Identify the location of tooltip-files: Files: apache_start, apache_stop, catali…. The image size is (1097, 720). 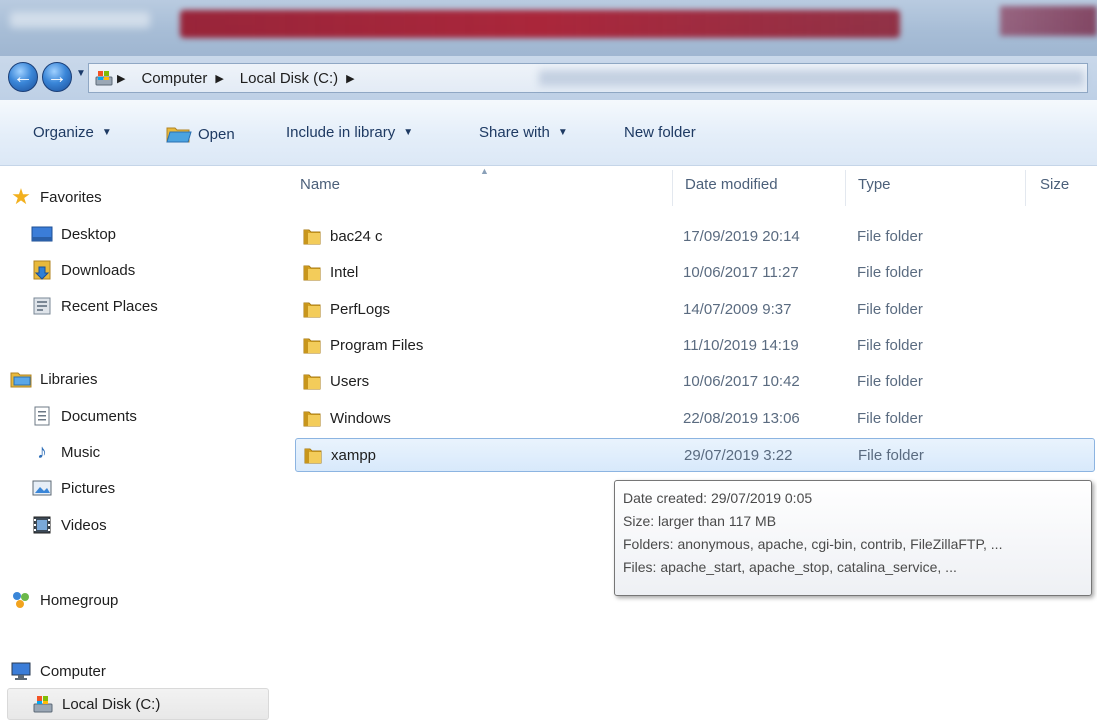
(790, 567).